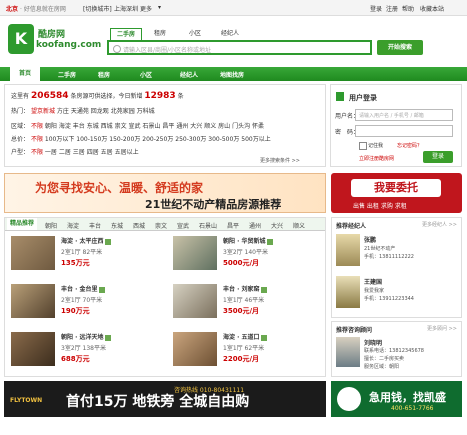  Describe the element at coordinates (248, 349) in the screenshot. I see `listing-card: 海淀 · 五道口 1室1厅 62平米 2200元/月` at that location.